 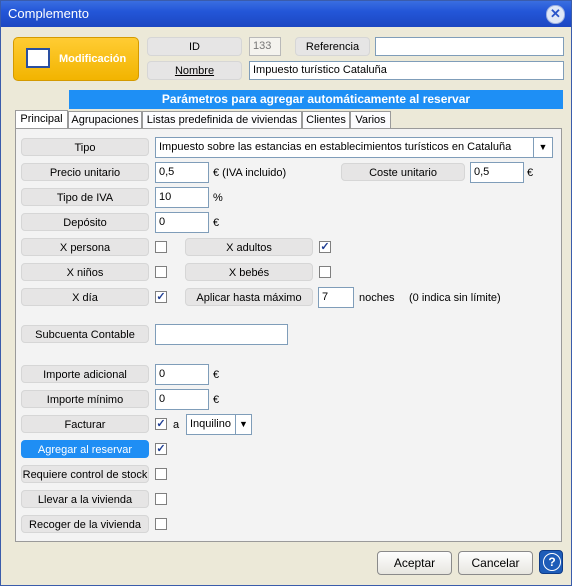 I want to click on x-dia-checkbox: ✓, so click(x=161, y=297).